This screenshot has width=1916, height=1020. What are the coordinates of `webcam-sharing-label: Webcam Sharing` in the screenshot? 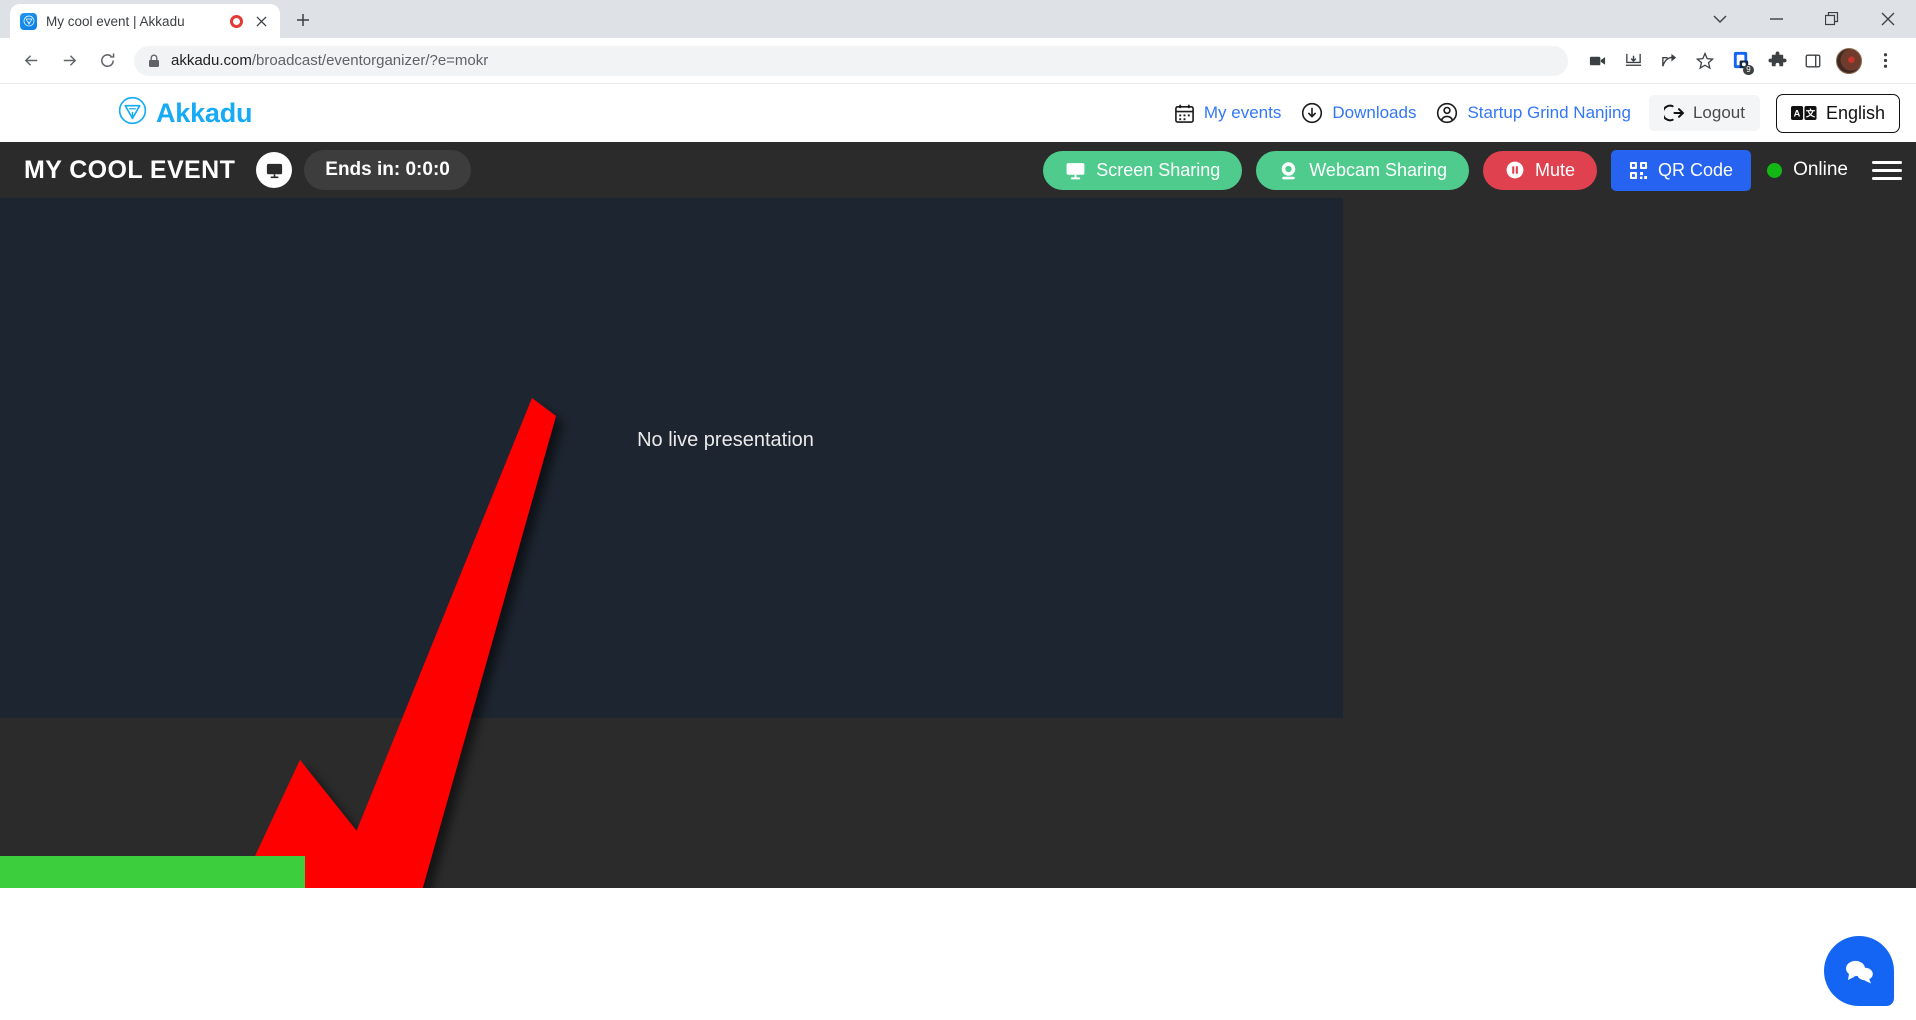 It's located at (1378, 169).